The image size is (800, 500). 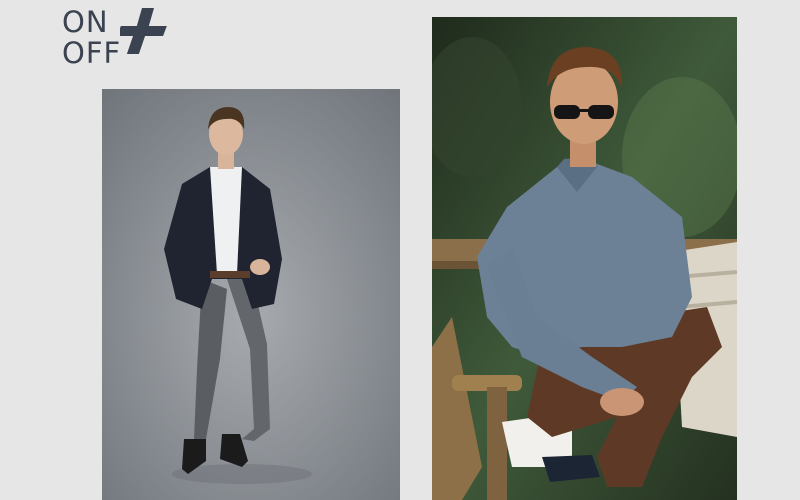 I want to click on plus-icon, so click(x=143, y=31).